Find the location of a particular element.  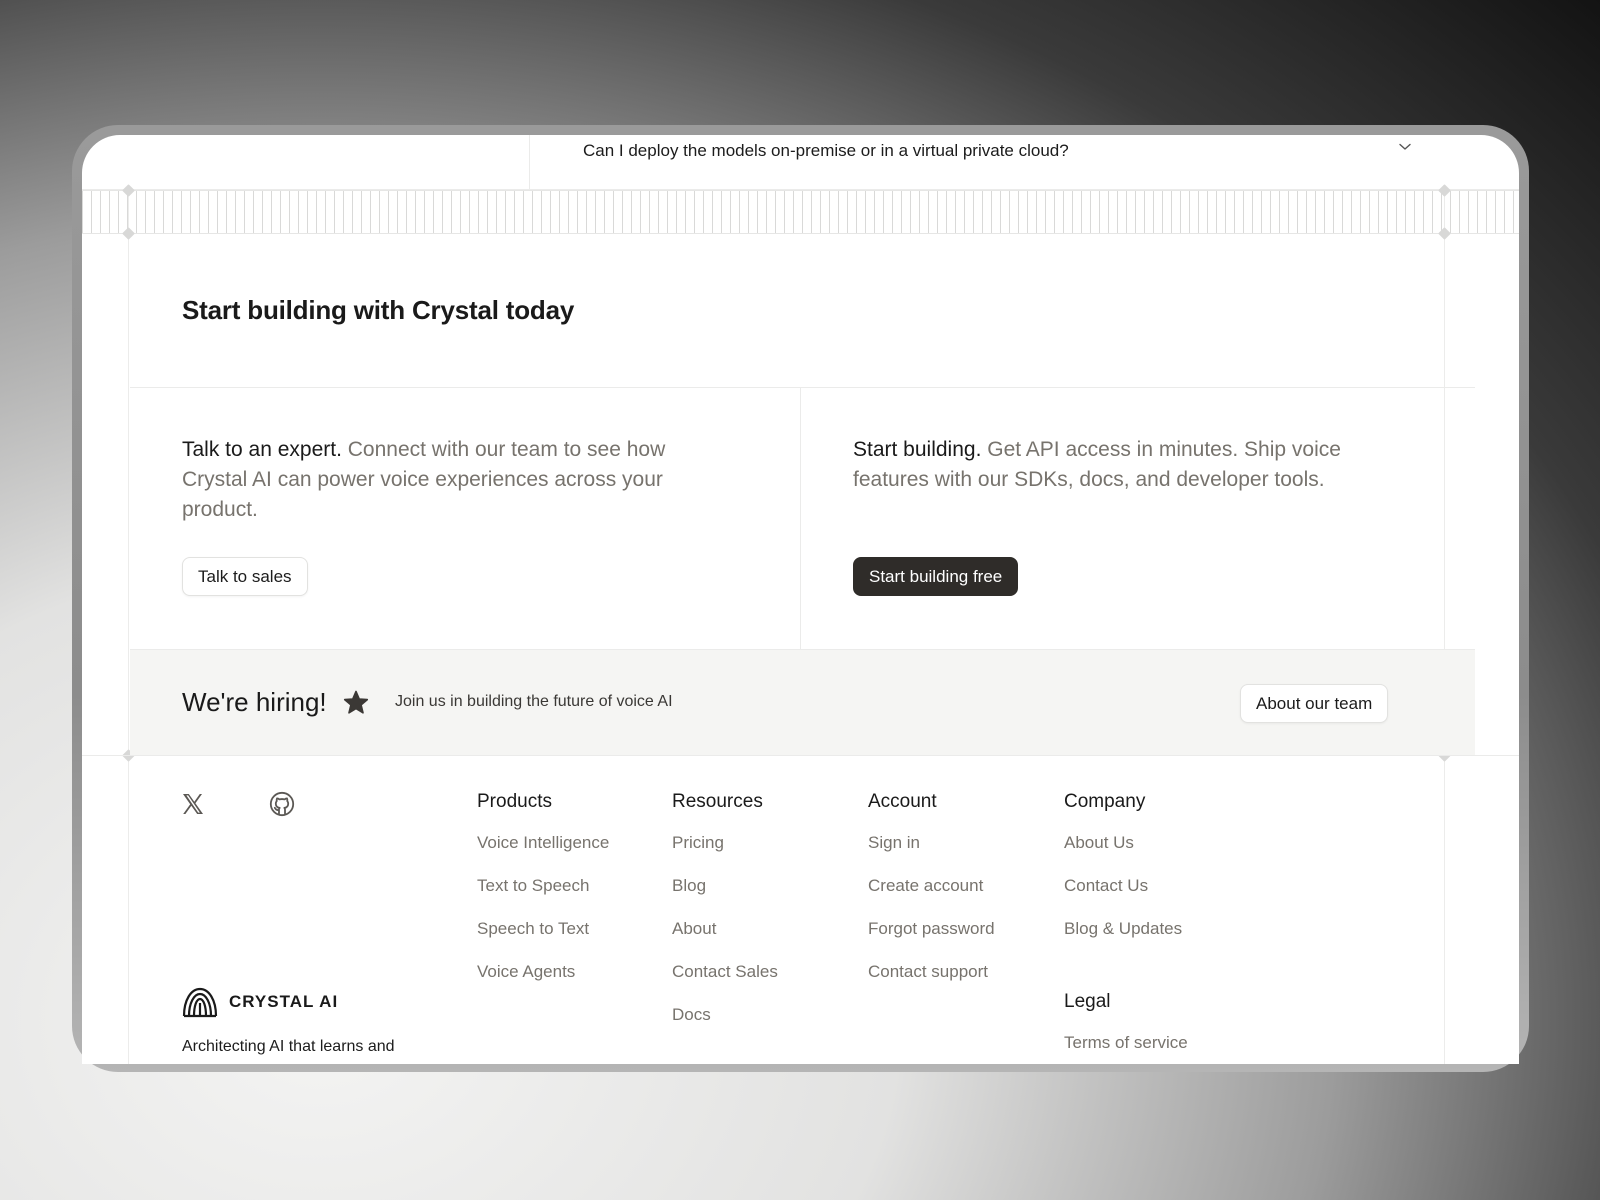

footer-link-voice-intelligence: Voice Intelligence is located at coordinates (543, 843).